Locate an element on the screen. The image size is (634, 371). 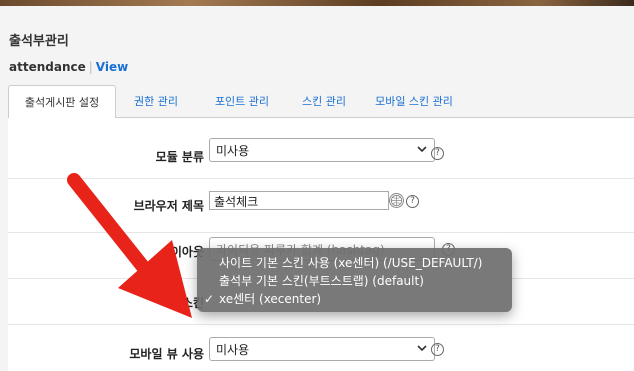
tab-permissions: 권한 관리 is located at coordinates (156, 101).